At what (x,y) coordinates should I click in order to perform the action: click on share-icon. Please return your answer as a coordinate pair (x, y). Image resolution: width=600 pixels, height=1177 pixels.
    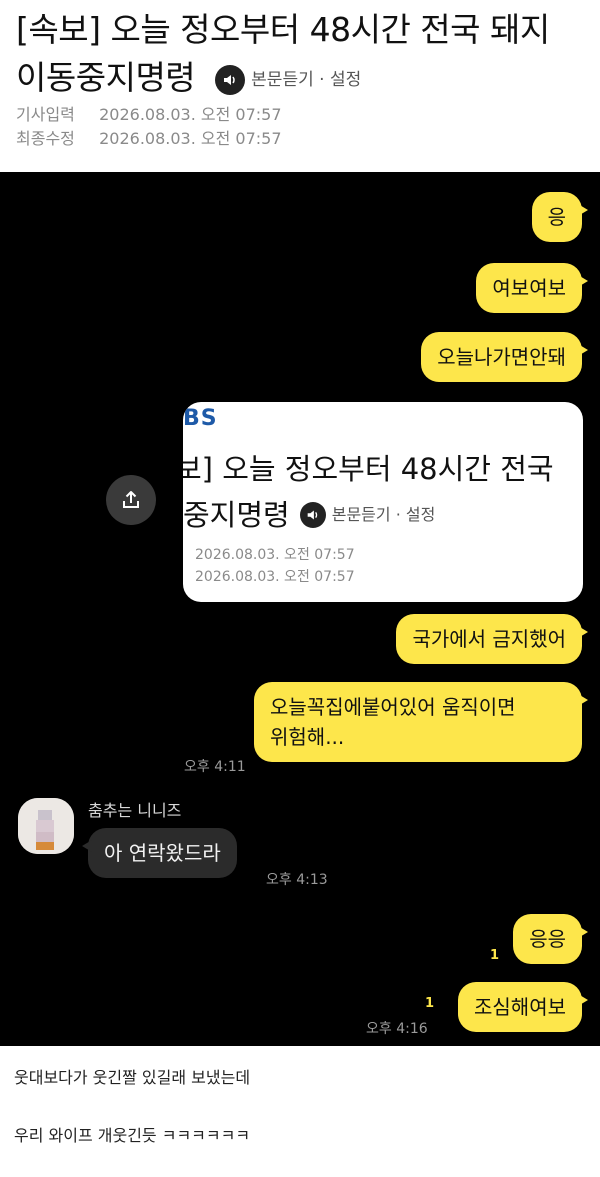
    Looking at the image, I should click on (131, 499).